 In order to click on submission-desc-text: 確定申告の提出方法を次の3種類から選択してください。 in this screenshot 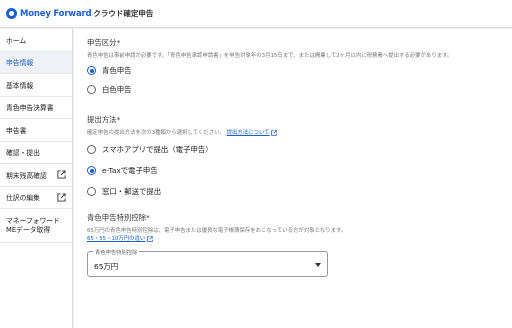, I will do `click(156, 133)`.